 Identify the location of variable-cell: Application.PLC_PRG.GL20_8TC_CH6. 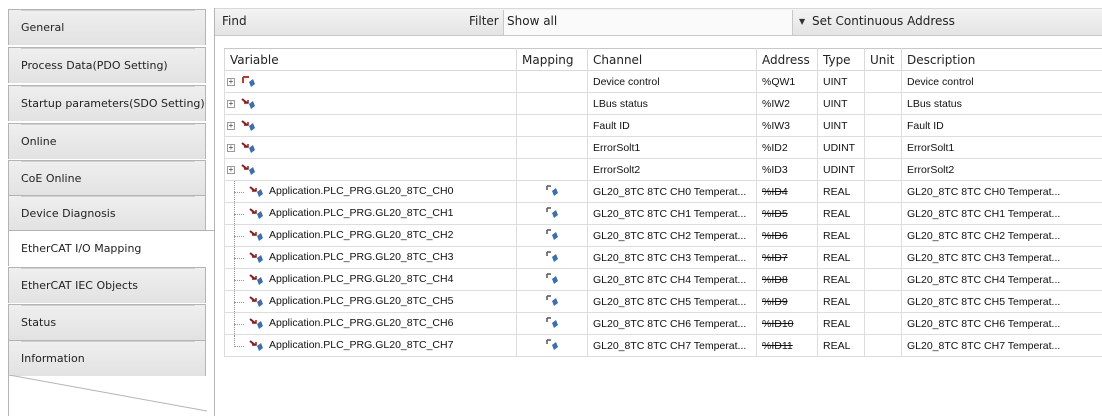
(370, 323).